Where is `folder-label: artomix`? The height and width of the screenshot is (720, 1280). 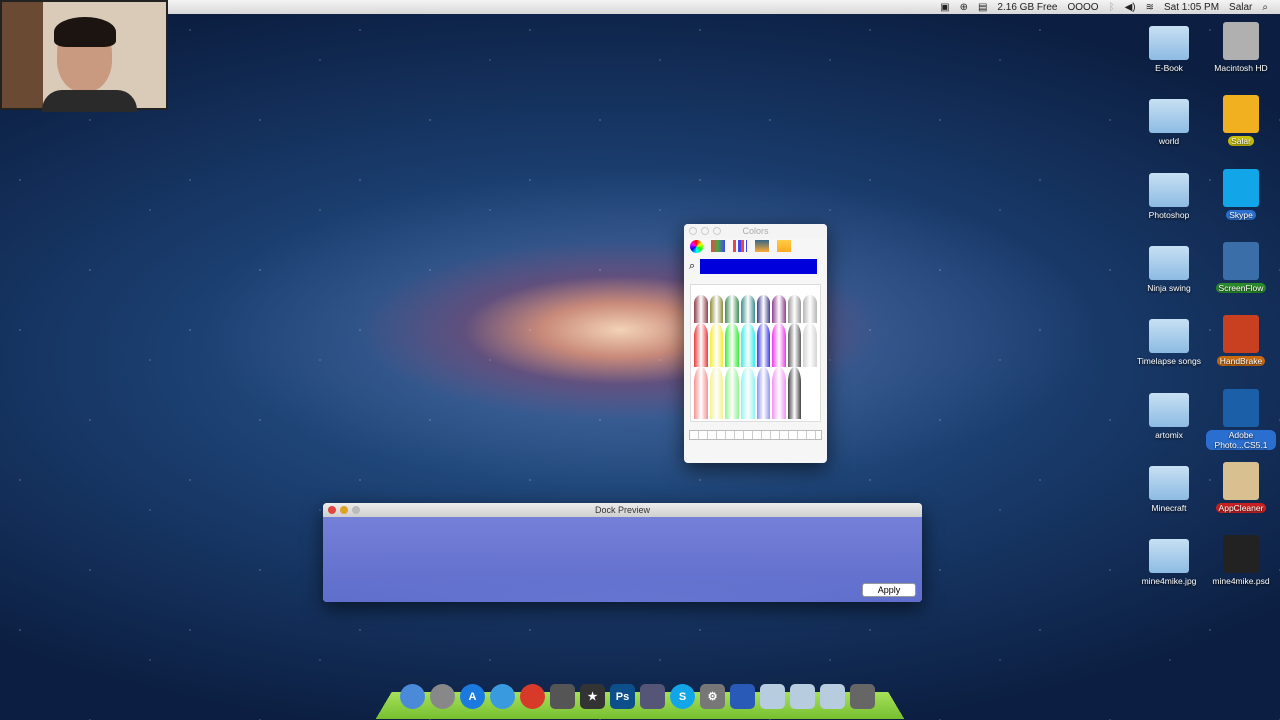 folder-label: artomix is located at coordinates (1169, 434).